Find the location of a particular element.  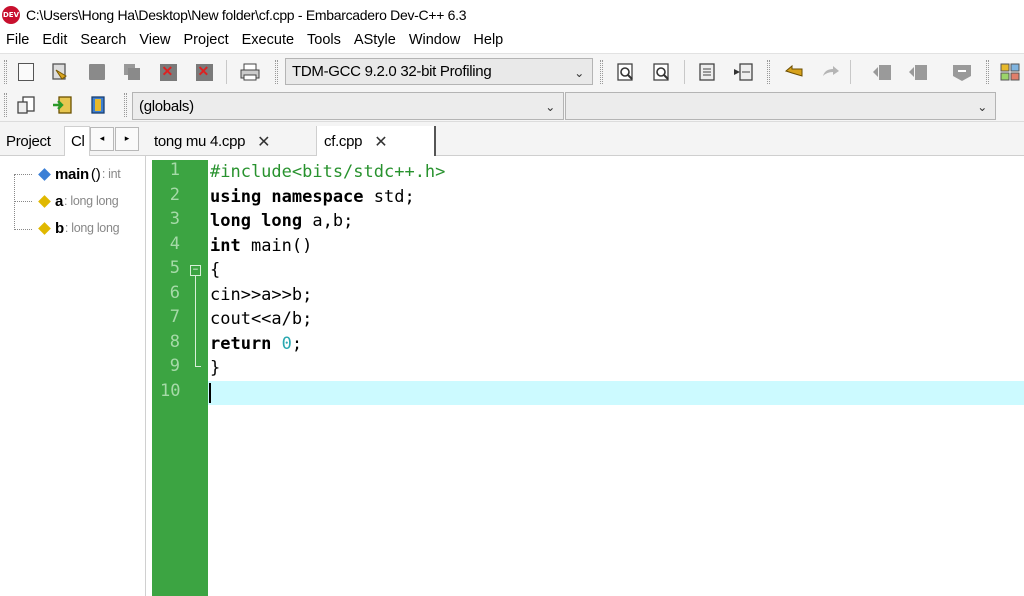

undo-button is located at coordinates (794, 72).